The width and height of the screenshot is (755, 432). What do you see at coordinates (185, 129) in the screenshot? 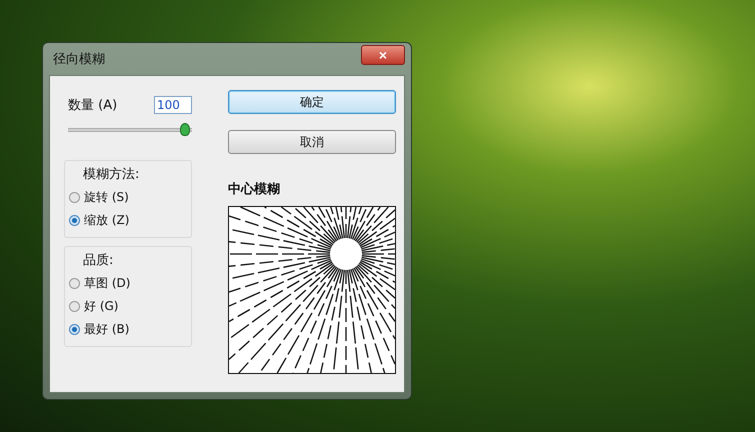
I see `slider-thumb` at bounding box center [185, 129].